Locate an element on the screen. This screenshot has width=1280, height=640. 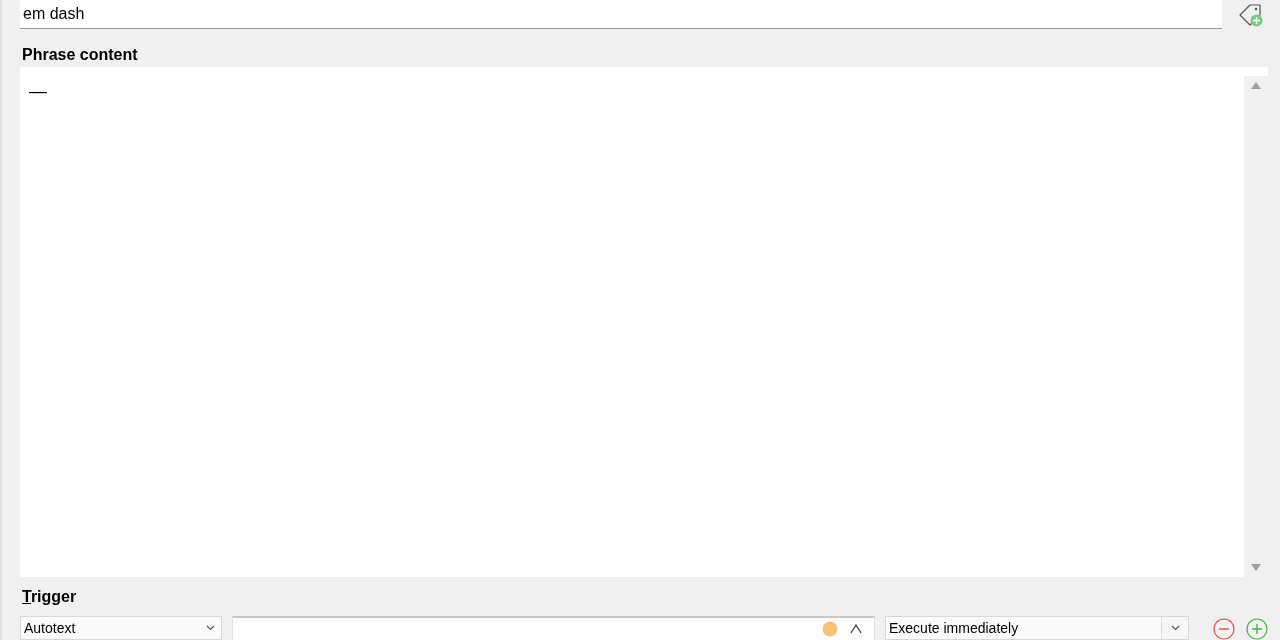
remove-icon is located at coordinates (1224, 629).